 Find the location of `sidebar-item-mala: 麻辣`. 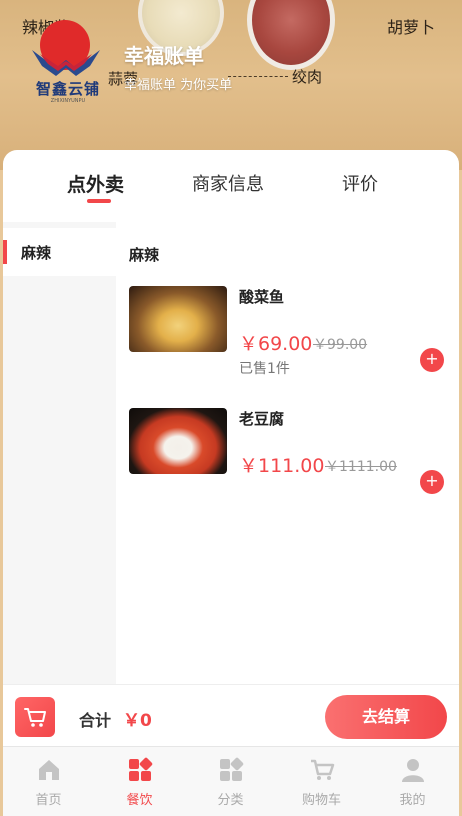

sidebar-item-mala: 麻辣 is located at coordinates (59, 252).